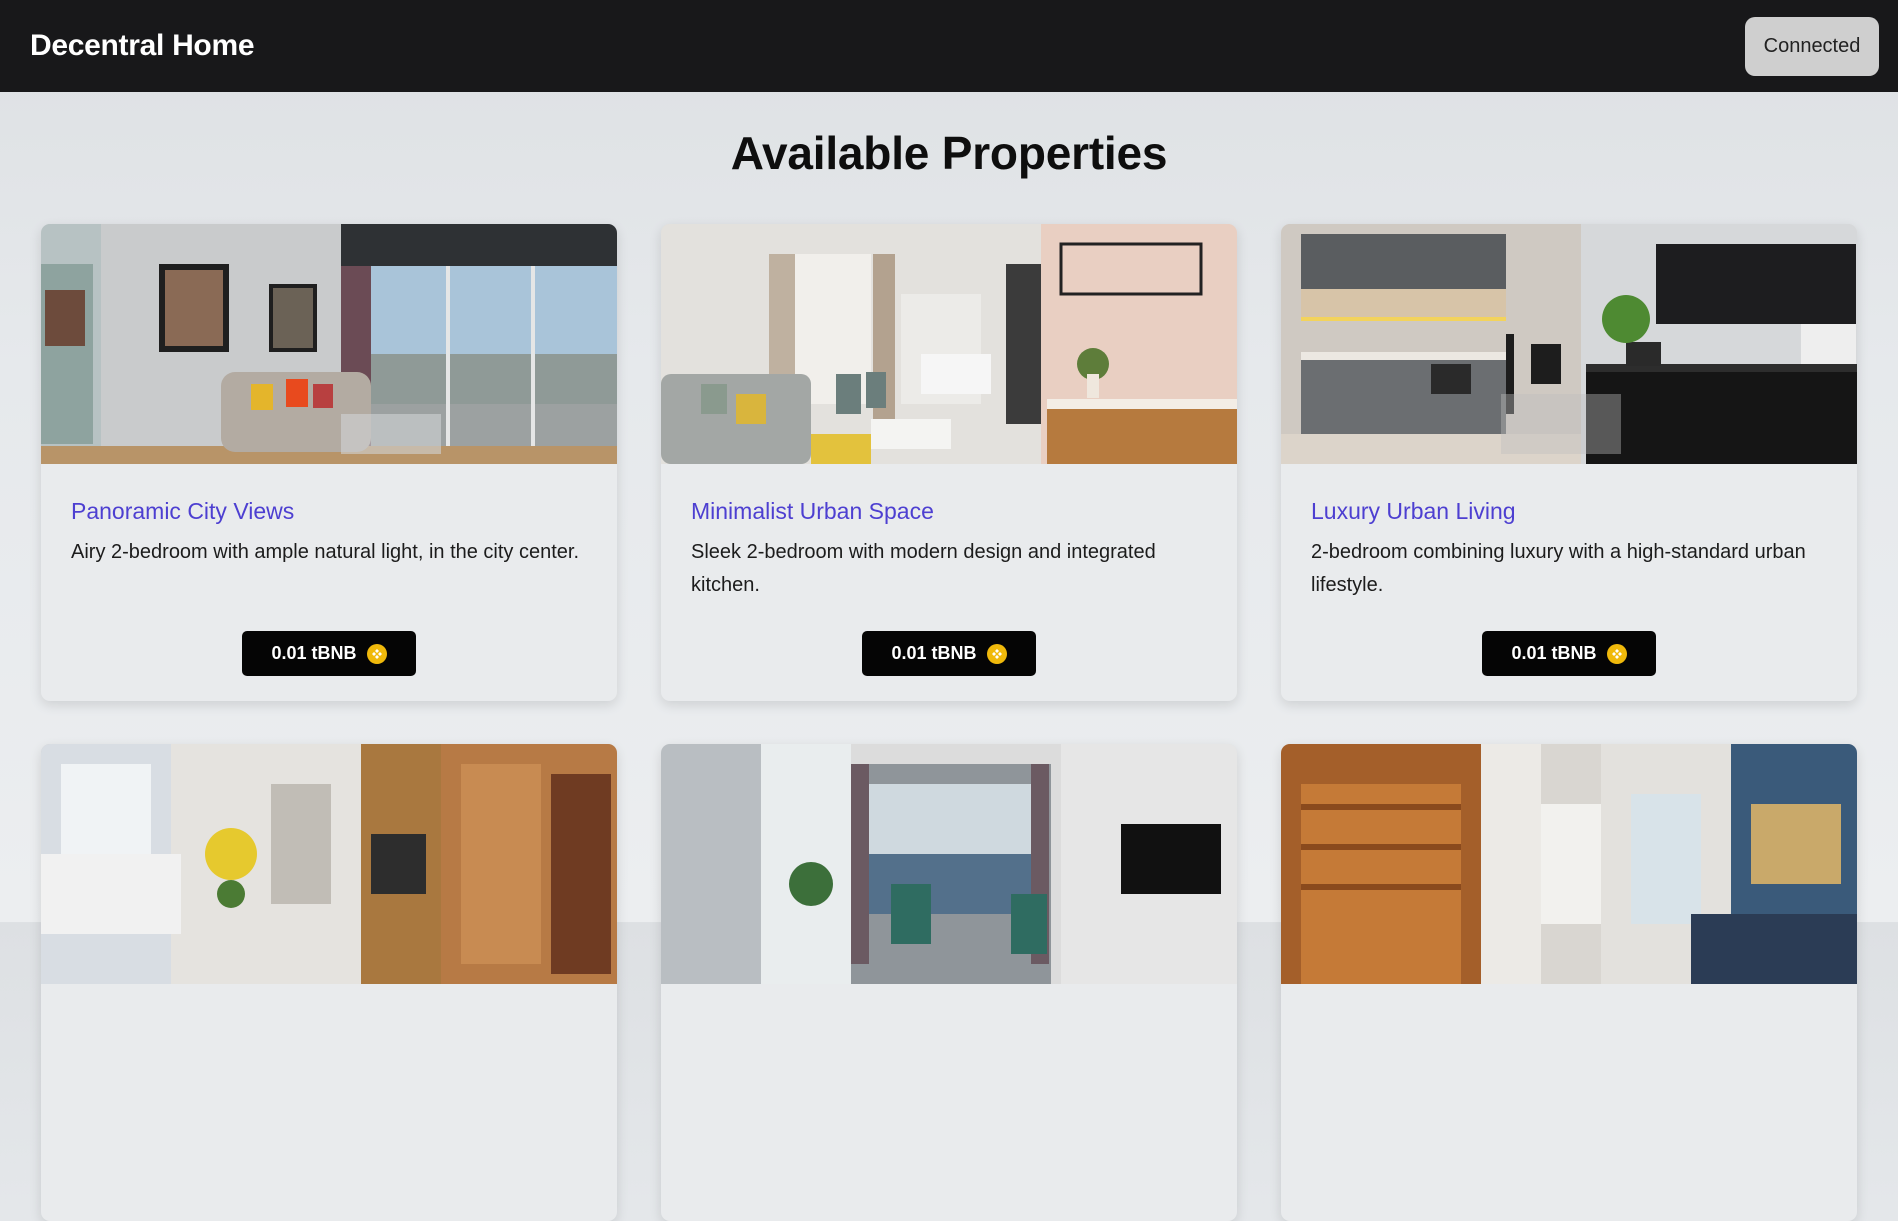 This screenshot has width=1898, height=1221. I want to click on brand-title: Decentral Home, so click(142, 46).